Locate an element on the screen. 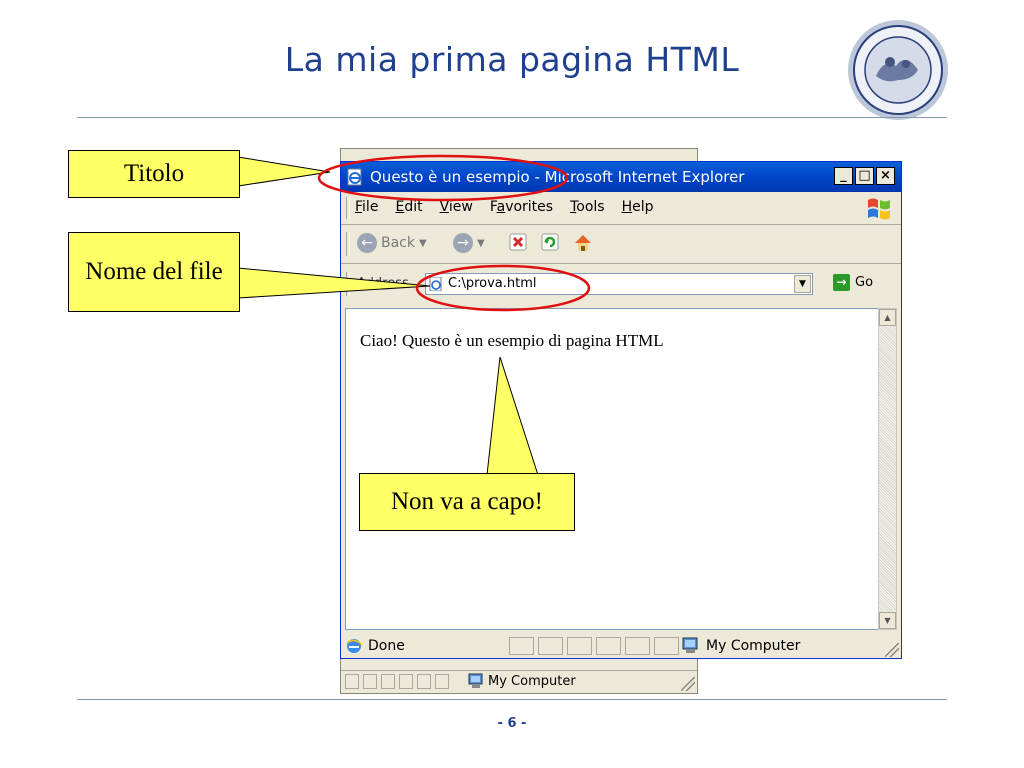  menu-item: Tools is located at coordinates (587, 207).